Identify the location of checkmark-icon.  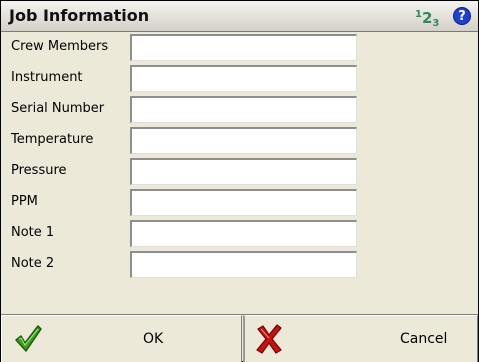
(28, 338).